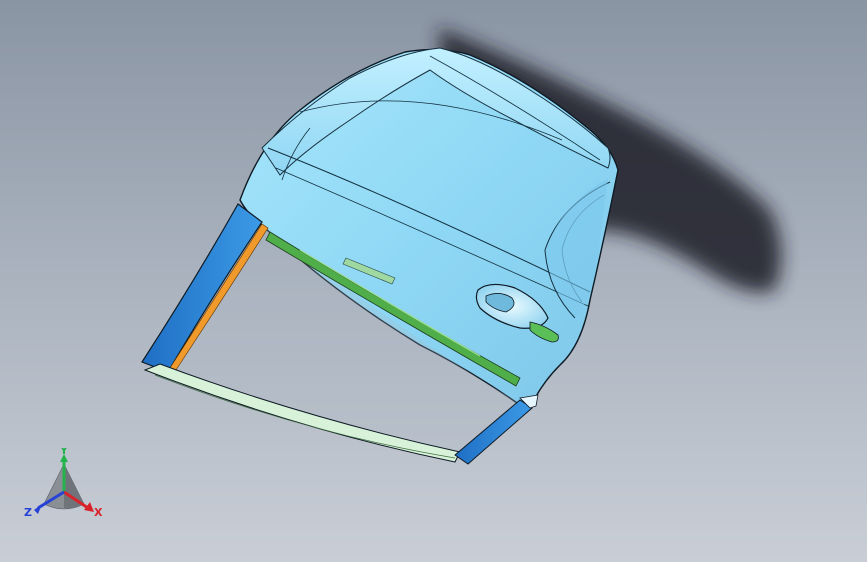  What do you see at coordinates (28, 512) in the screenshot?
I see `triad-z-label: Z` at bounding box center [28, 512].